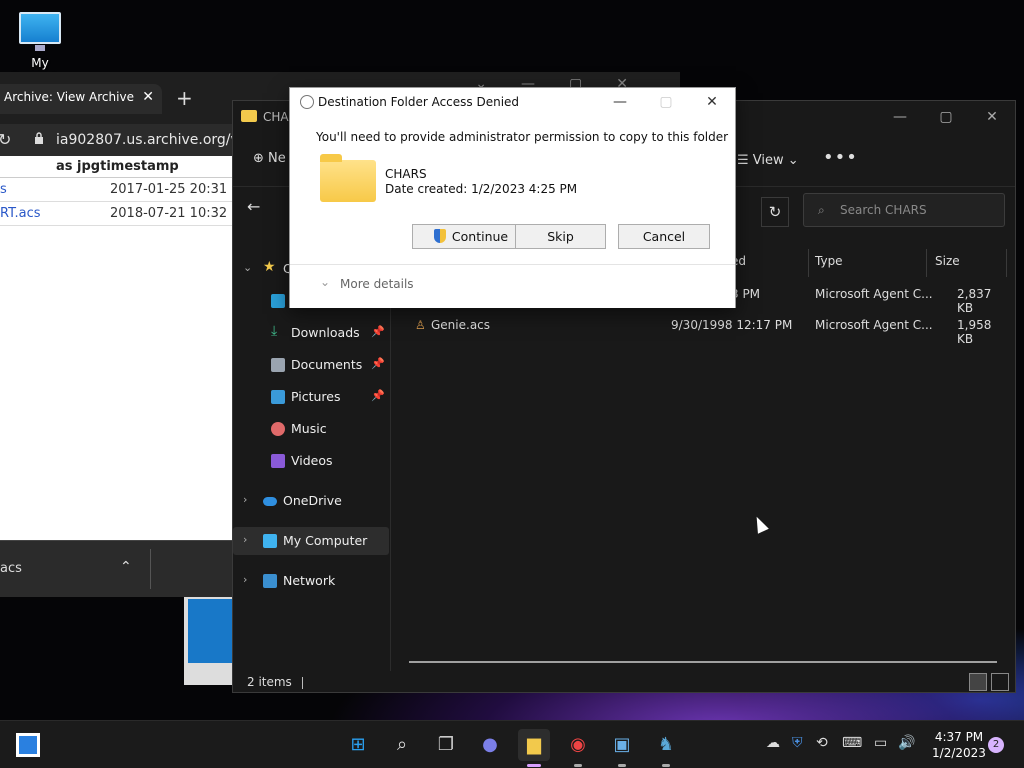 The image size is (1024, 768). Describe the element at coordinates (358, 745) in the screenshot. I see `start-button: ⊞` at that location.